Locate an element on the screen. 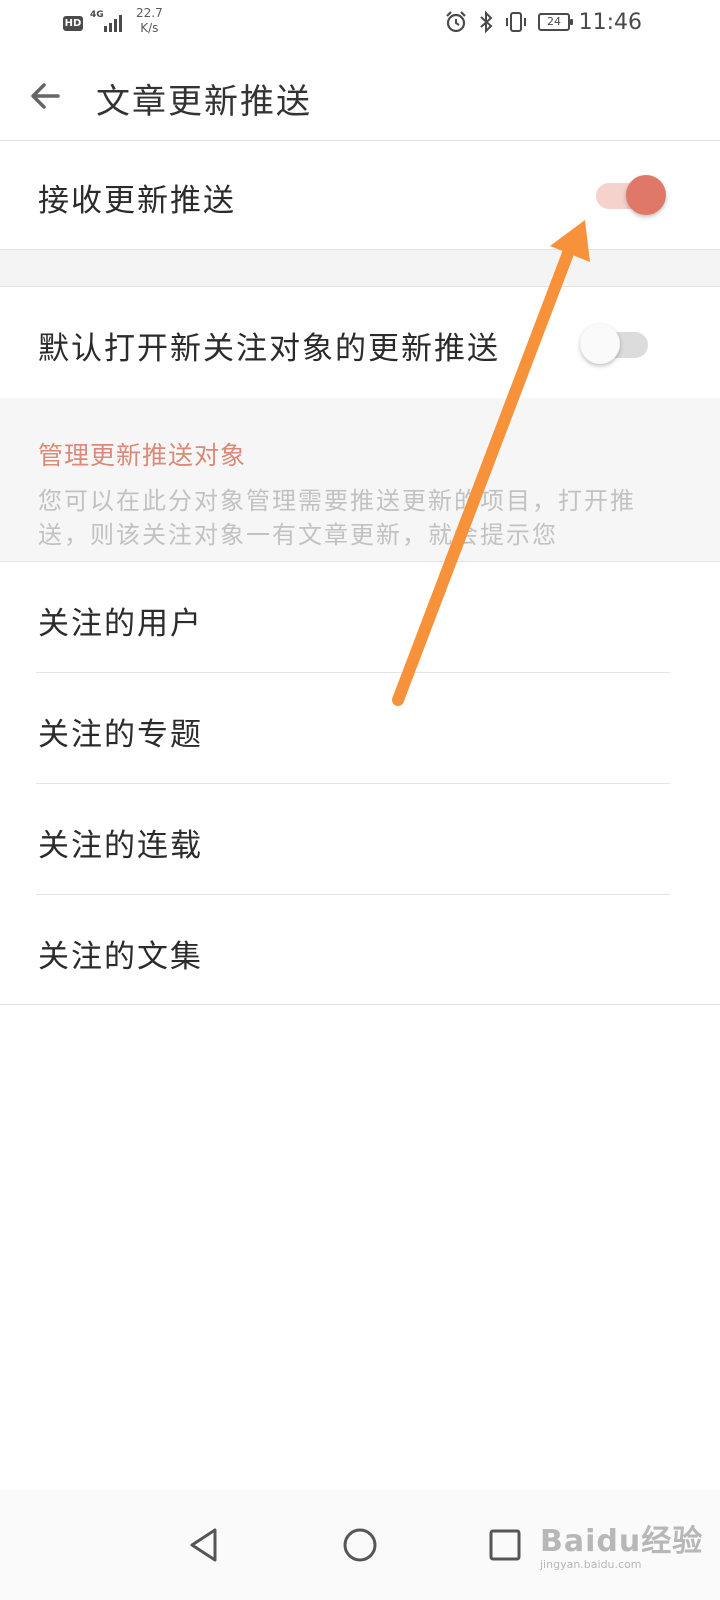 The height and width of the screenshot is (1600, 720). list-item-followed-topics: 关注的专题 is located at coordinates (360, 728).